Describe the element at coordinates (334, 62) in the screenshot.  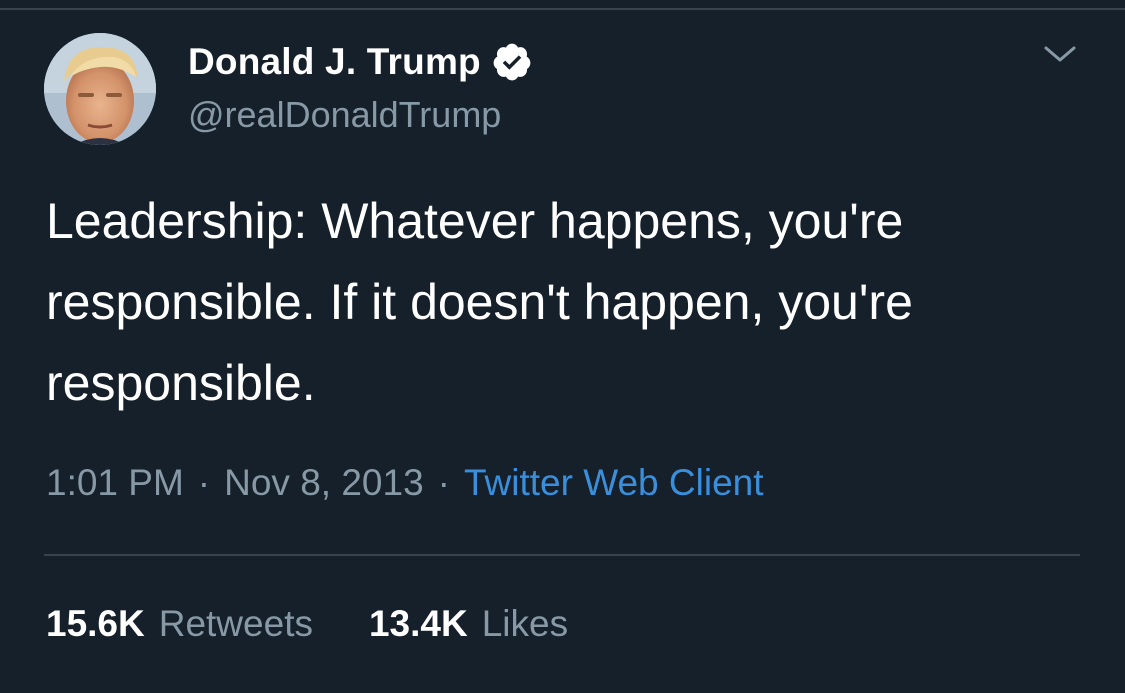
I see `author-display-name: Donald J. Trump` at that location.